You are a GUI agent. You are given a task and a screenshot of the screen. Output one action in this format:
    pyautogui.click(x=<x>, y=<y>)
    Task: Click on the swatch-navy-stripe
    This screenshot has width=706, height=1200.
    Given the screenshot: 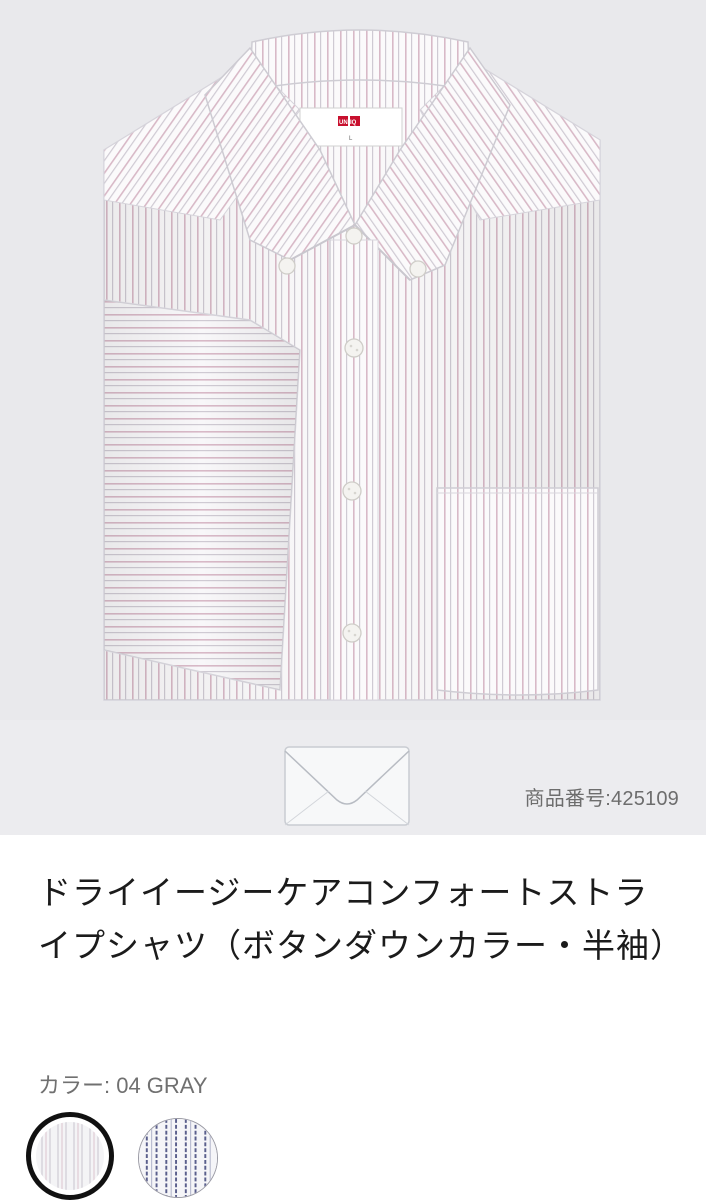 What is the action you would take?
    pyautogui.click(x=178, y=1158)
    